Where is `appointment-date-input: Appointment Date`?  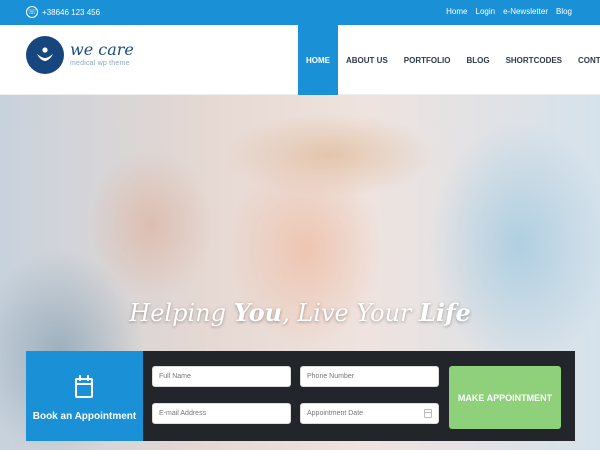 appointment-date-input: Appointment Date is located at coordinates (369, 413).